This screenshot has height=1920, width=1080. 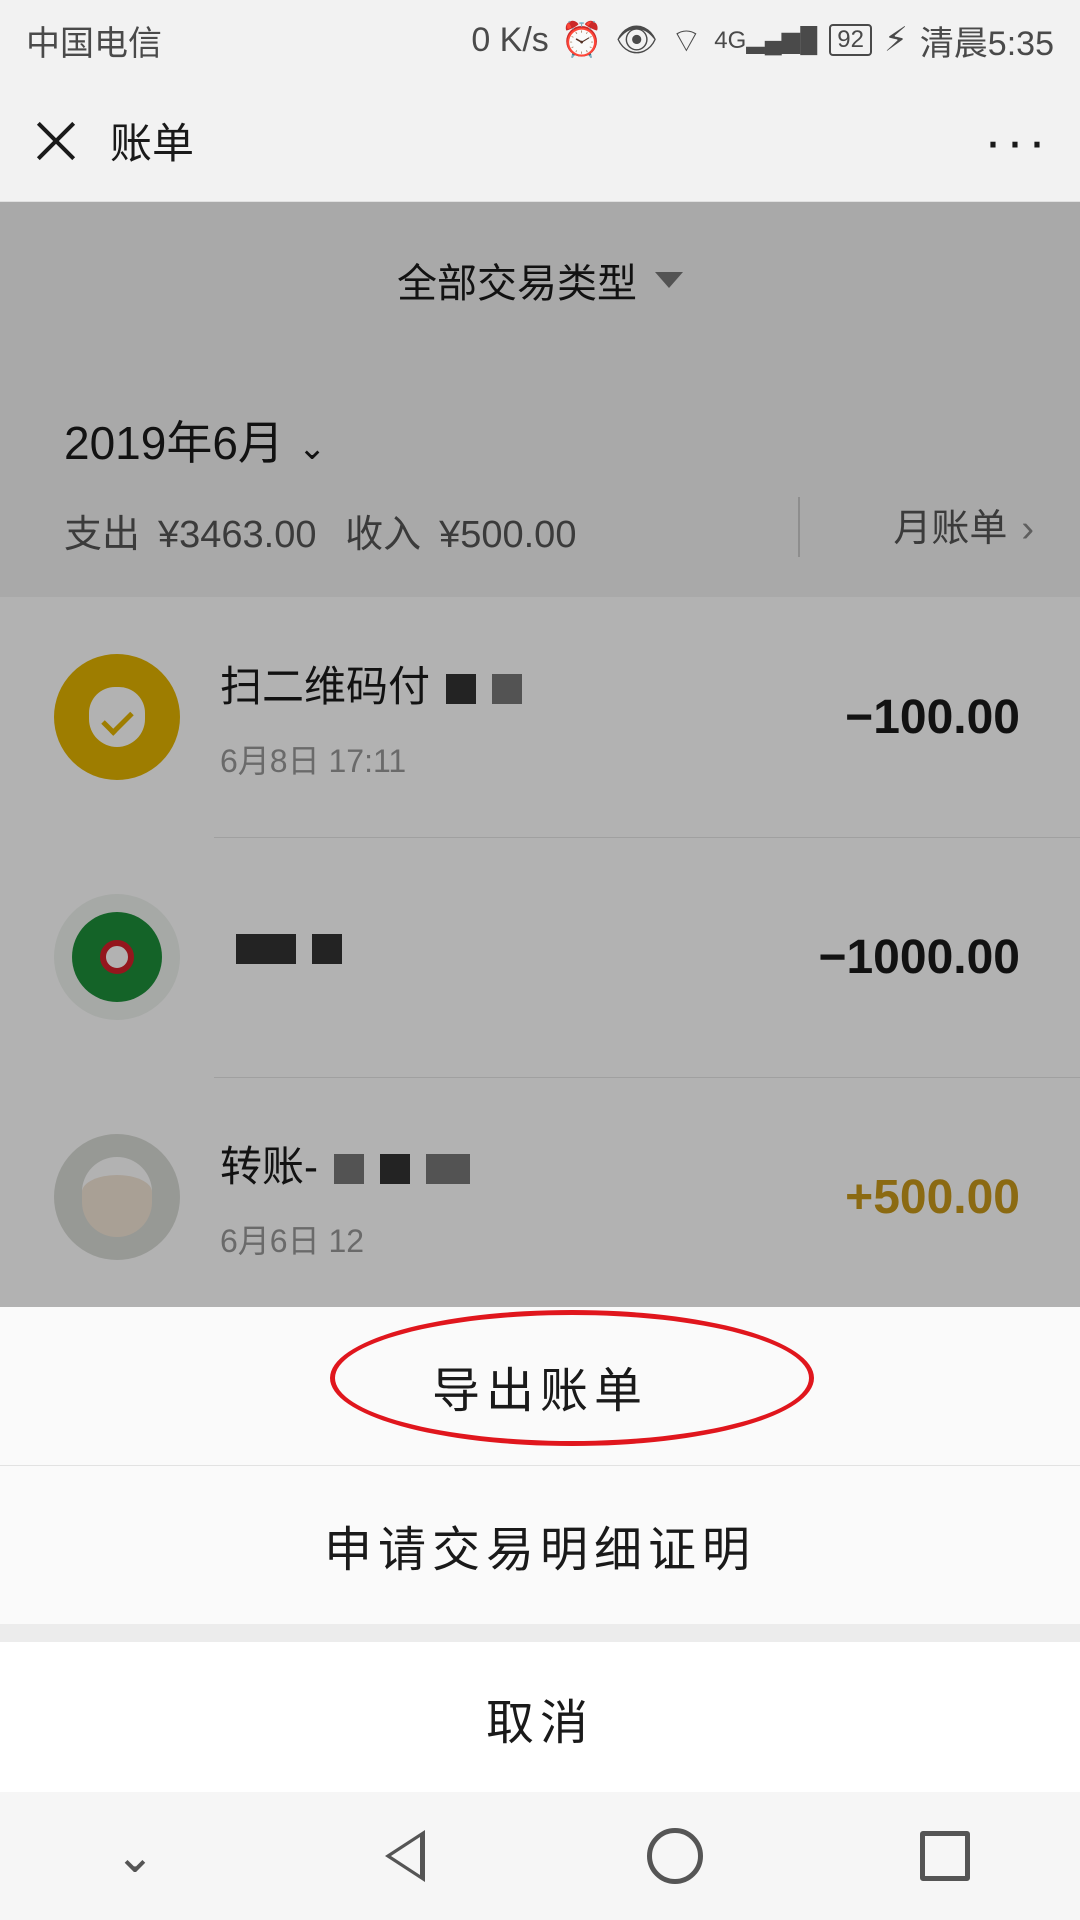 I want to click on home-icon, so click(x=675, y=1856).